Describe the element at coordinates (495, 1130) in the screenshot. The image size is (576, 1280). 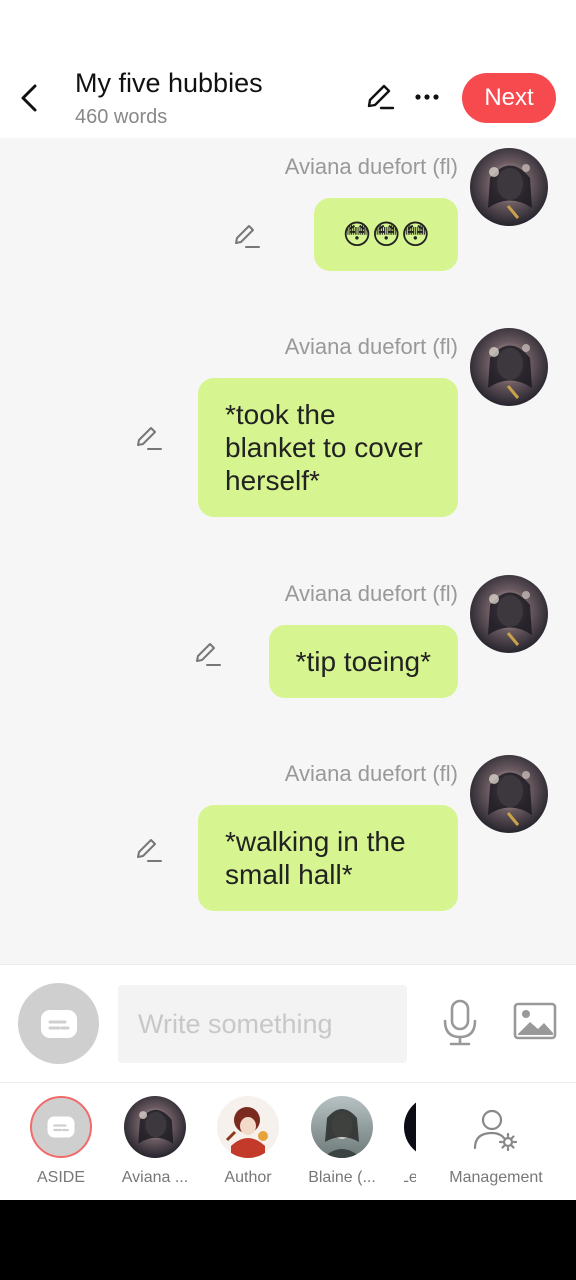
I see `user-settings-icon` at that location.